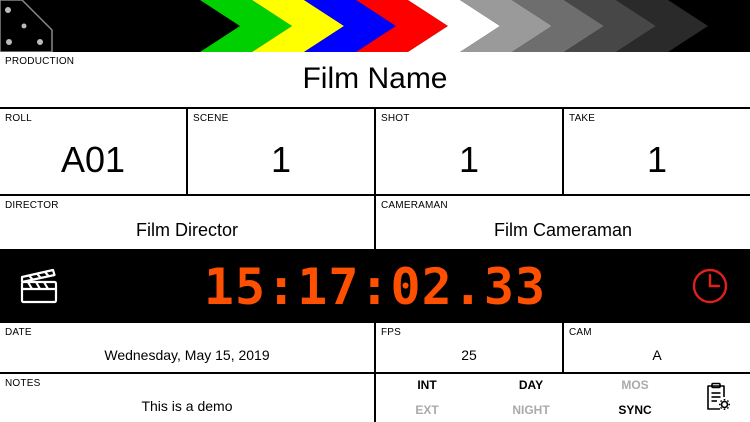 The height and width of the screenshot is (422, 750). I want to click on director-cell: DIRECTOR Film Director, so click(187, 222).